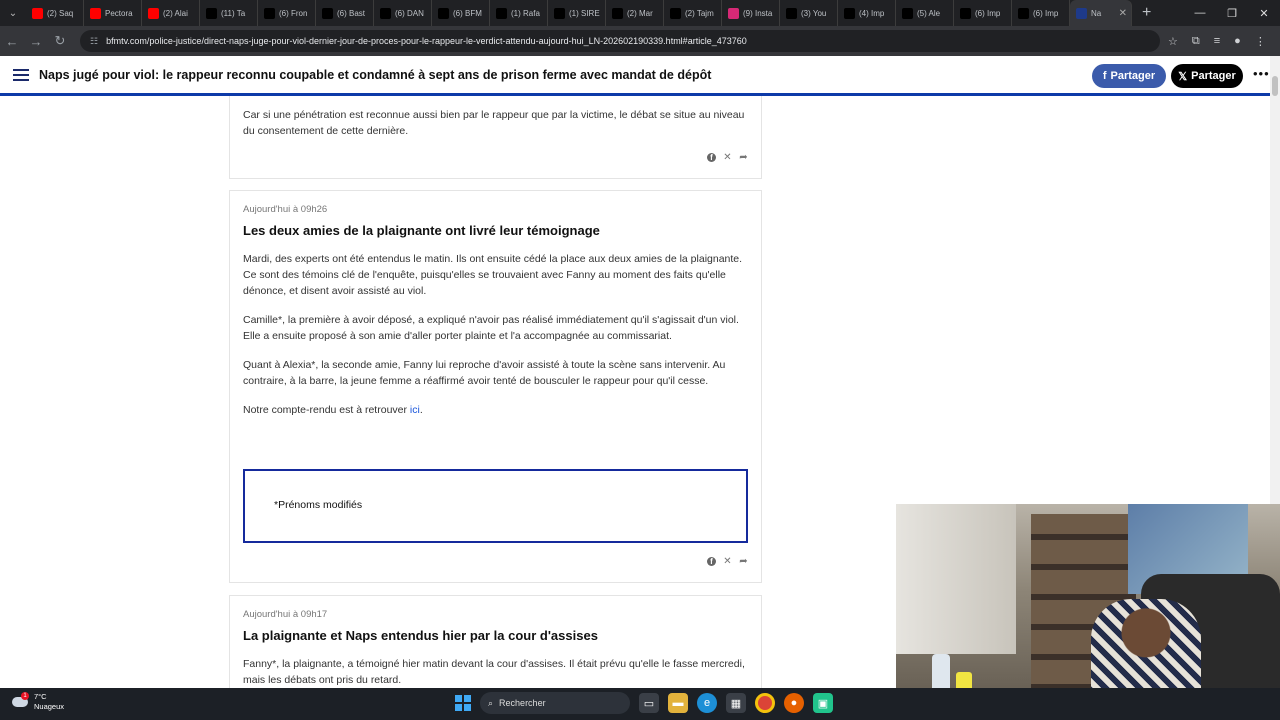 The image size is (1280, 720). I want to click on profile-icon: ●, so click(1237, 41).